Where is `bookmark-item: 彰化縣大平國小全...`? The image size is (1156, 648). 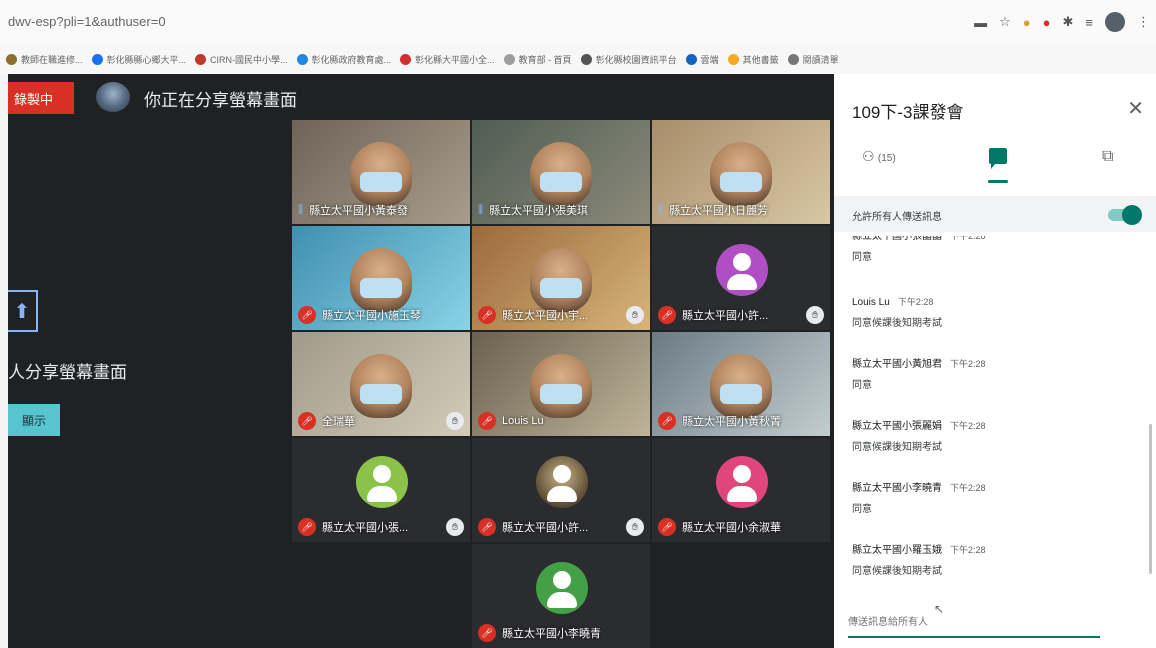 bookmark-item: 彰化縣大平國小全... is located at coordinates (447, 59).